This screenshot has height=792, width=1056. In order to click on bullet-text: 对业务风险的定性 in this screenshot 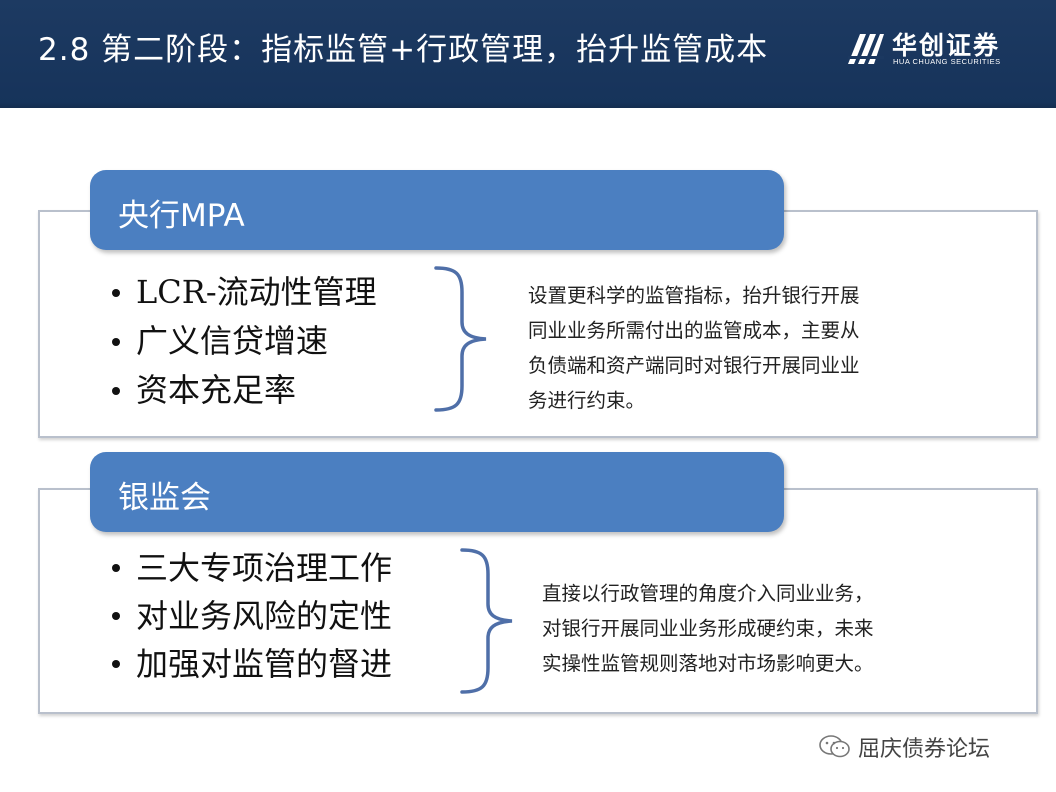, I will do `click(264, 616)`.